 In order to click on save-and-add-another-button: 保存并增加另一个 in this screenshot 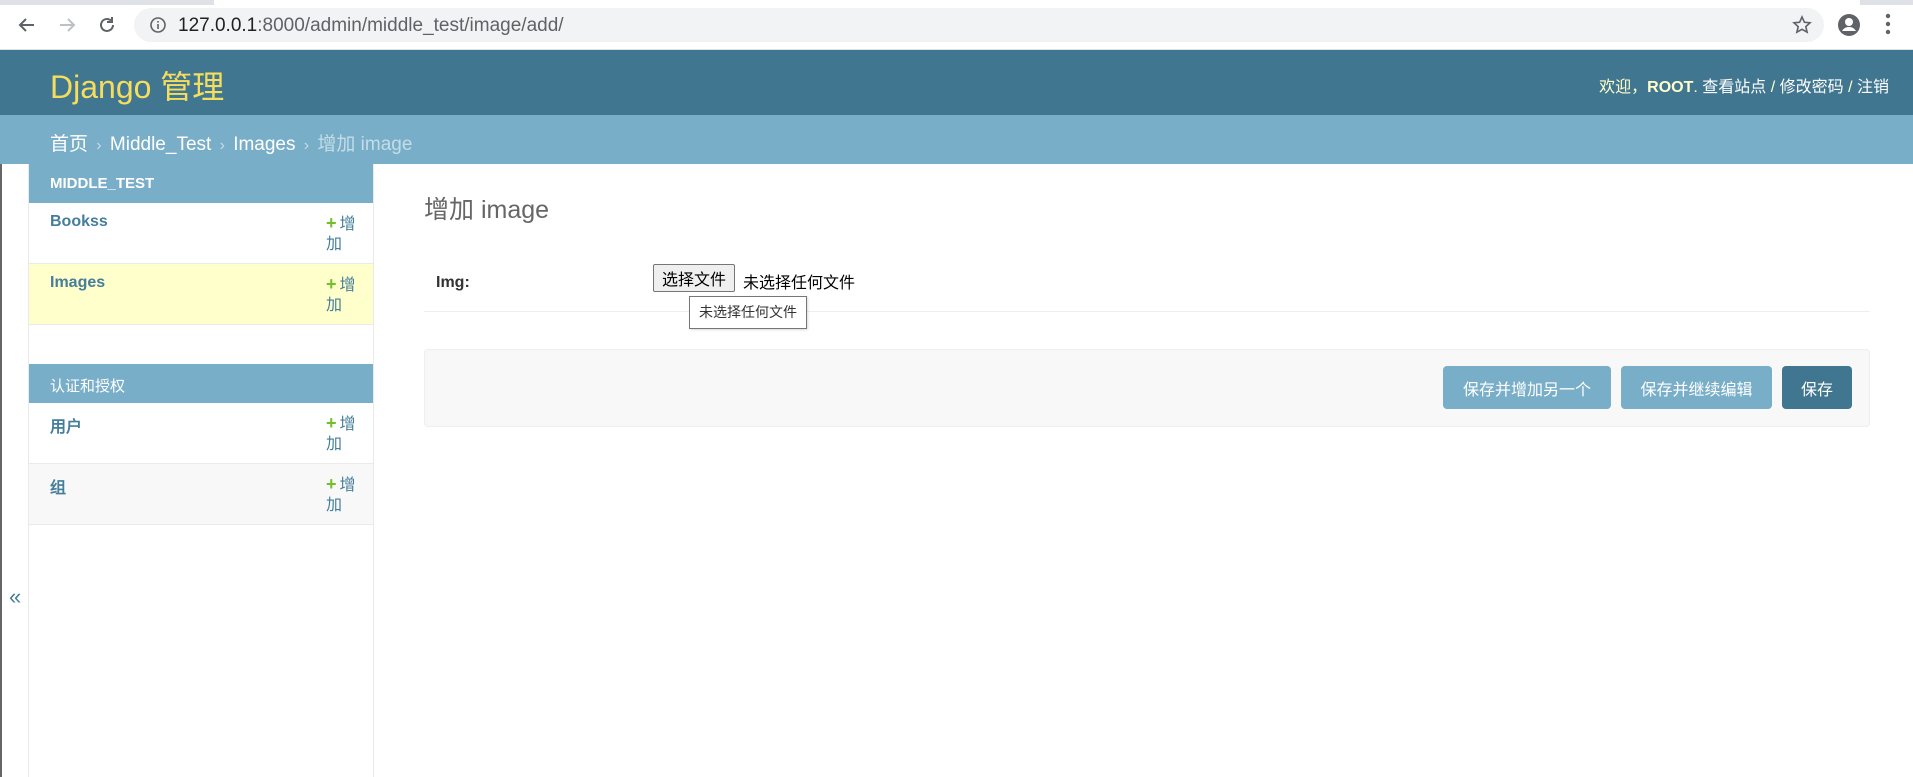, I will do `click(1527, 387)`.